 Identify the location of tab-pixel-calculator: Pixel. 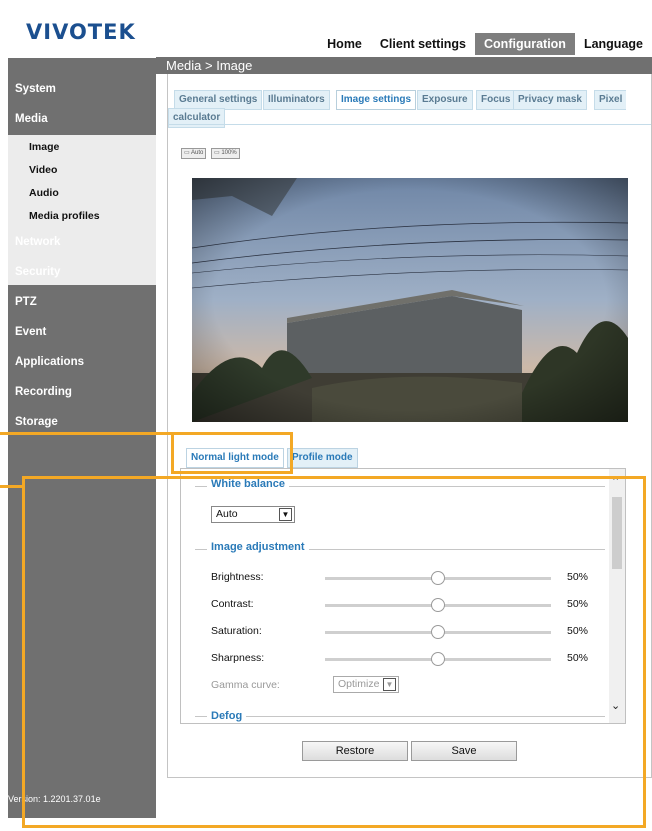
(610, 100).